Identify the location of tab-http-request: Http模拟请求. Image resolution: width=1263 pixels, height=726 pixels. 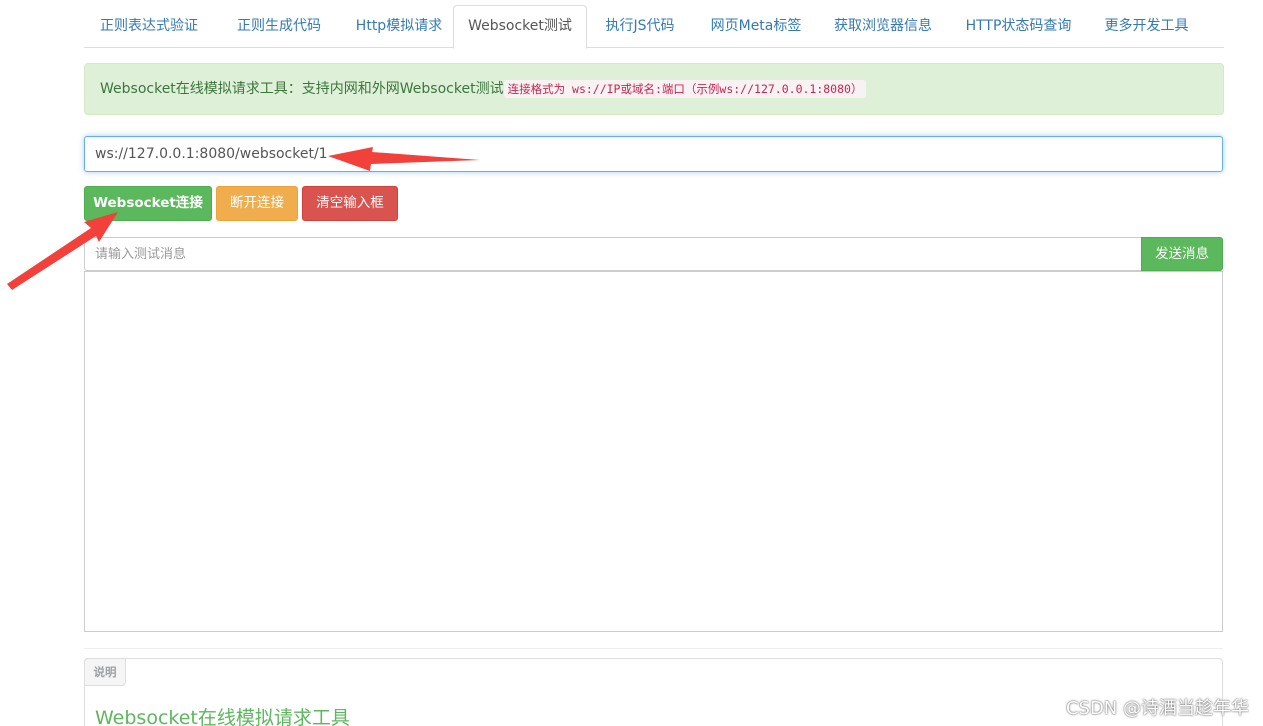
(399, 26).